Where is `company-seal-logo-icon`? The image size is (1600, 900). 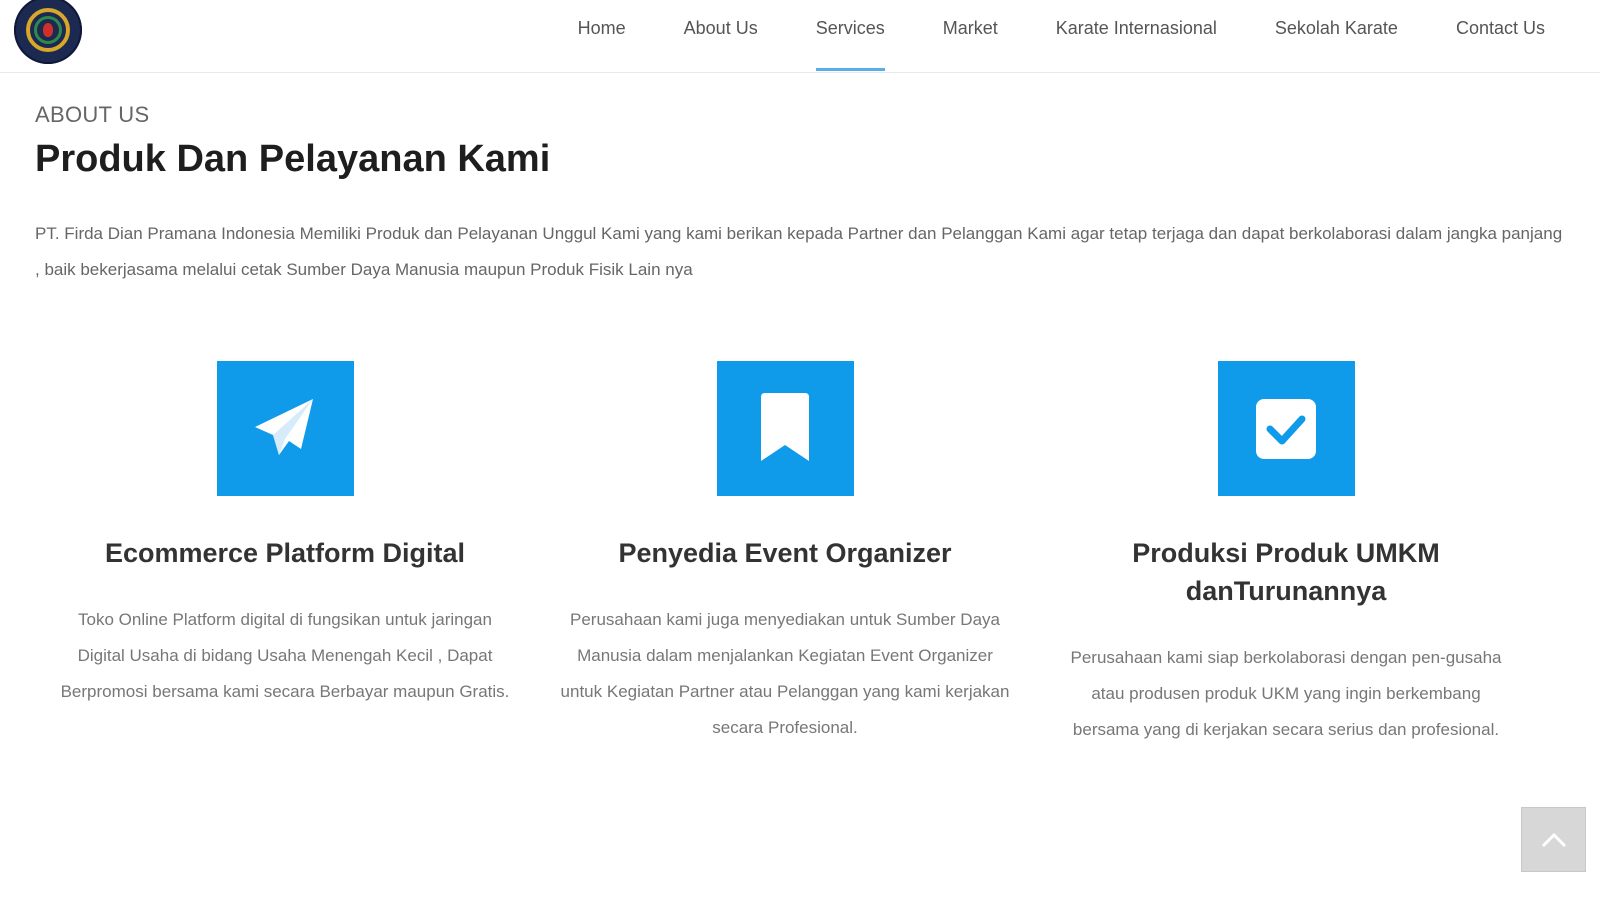 company-seal-logo-icon is located at coordinates (48, 32).